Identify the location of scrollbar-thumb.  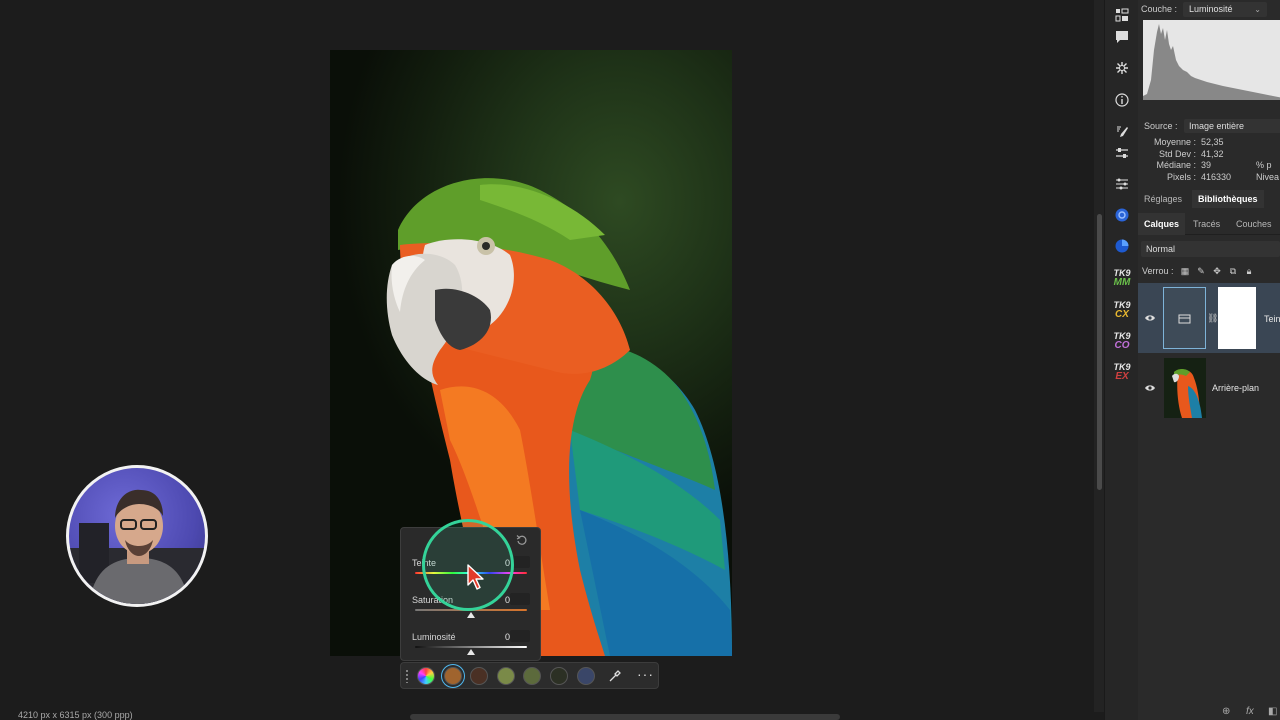
(1099, 352).